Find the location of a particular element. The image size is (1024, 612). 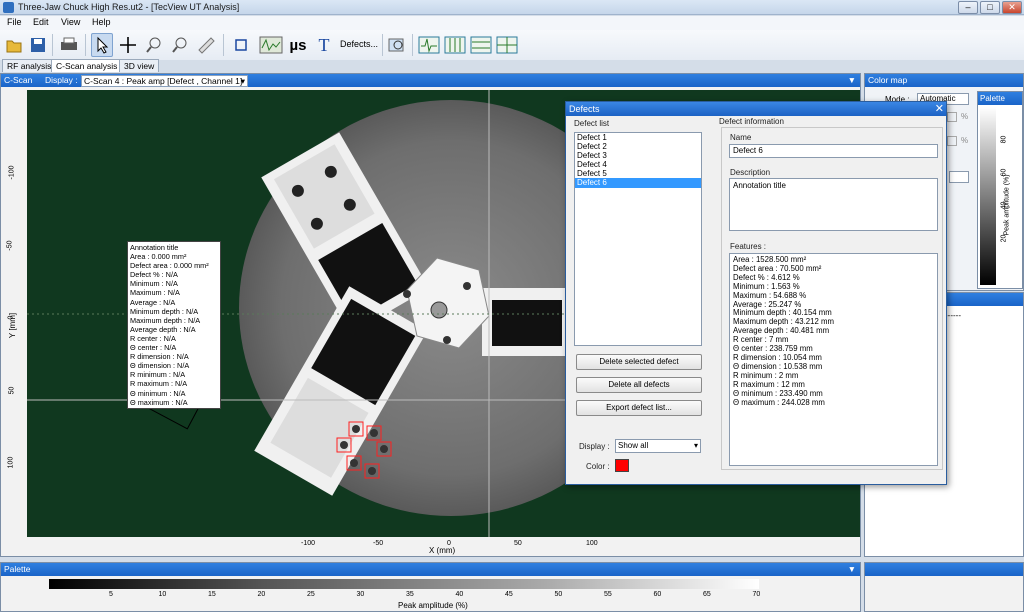

palette-tick: 45 is located at coordinates (509, 594).